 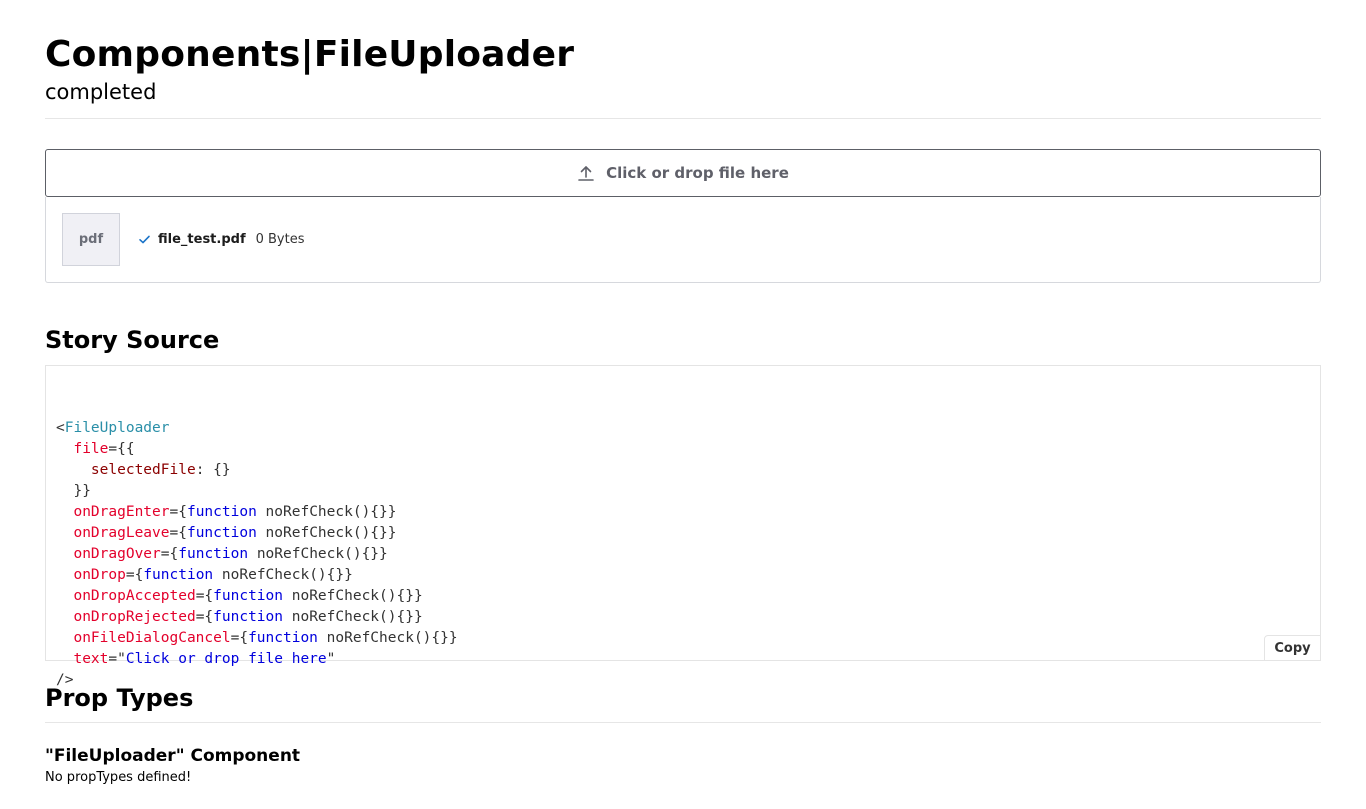 I want to click on code-token: selectedFile, so click(x=143, y=470).